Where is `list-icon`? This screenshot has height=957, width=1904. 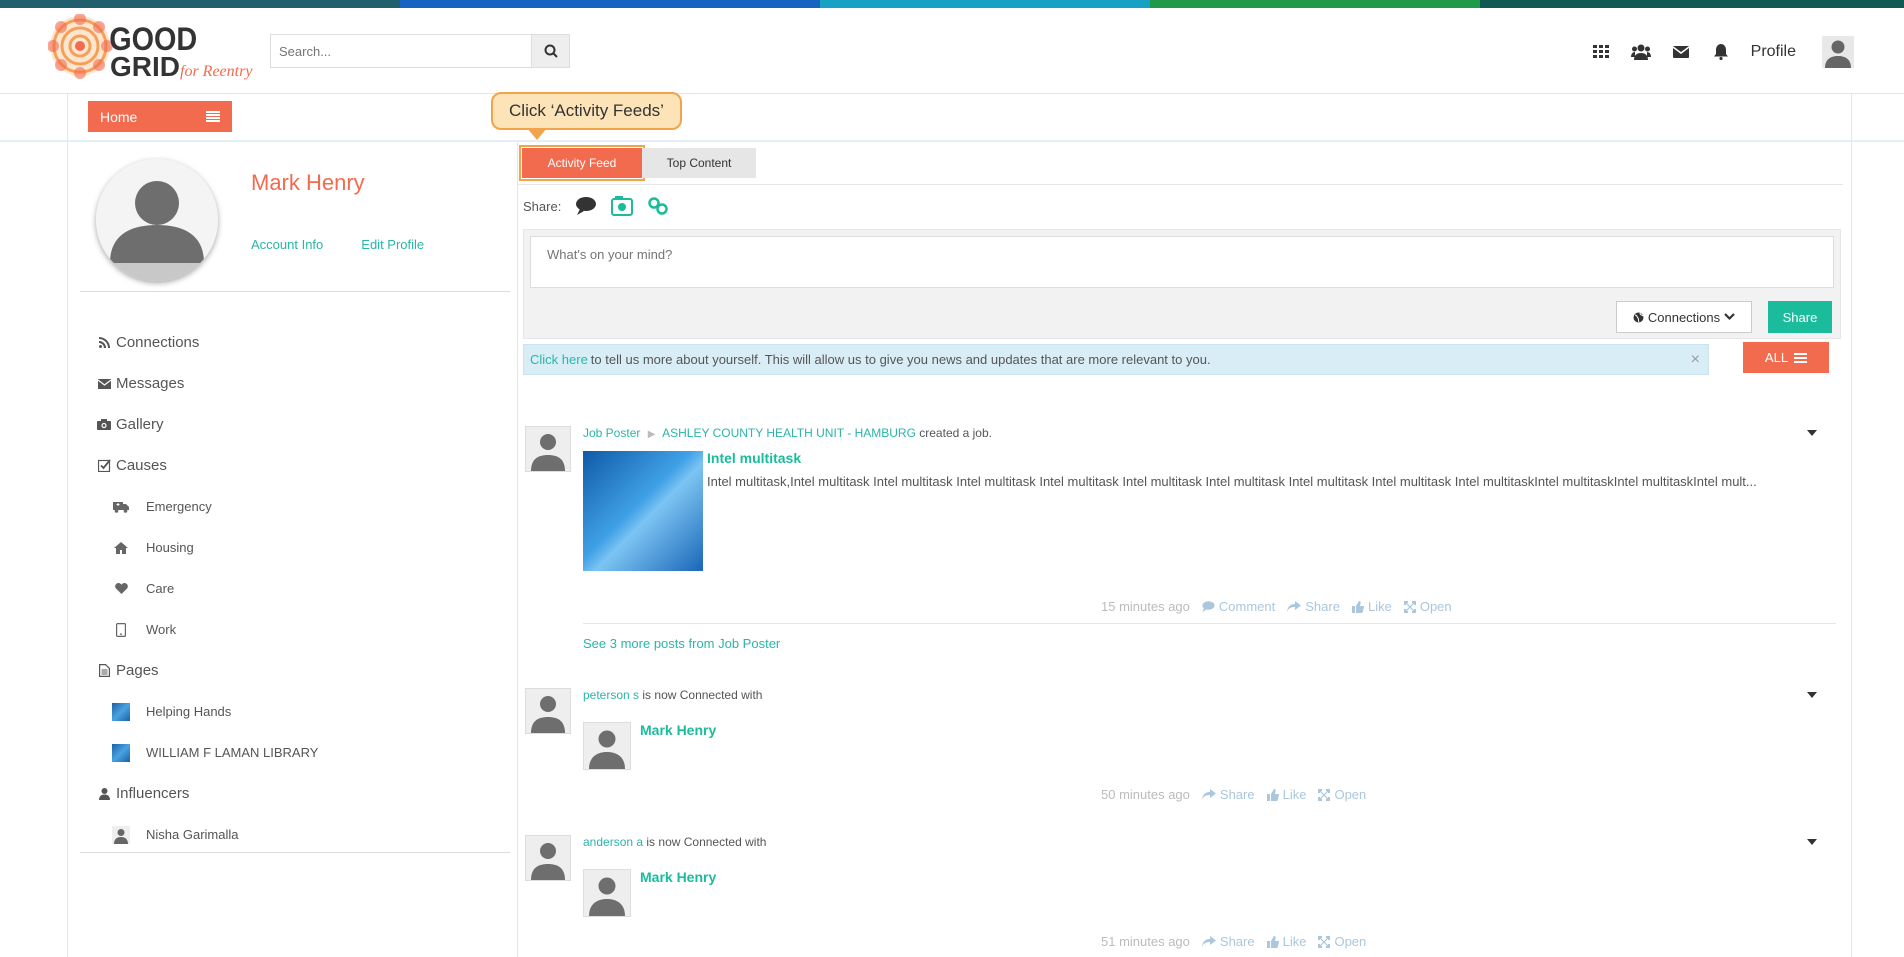 list-icon is located at coordinates (1801, 357).